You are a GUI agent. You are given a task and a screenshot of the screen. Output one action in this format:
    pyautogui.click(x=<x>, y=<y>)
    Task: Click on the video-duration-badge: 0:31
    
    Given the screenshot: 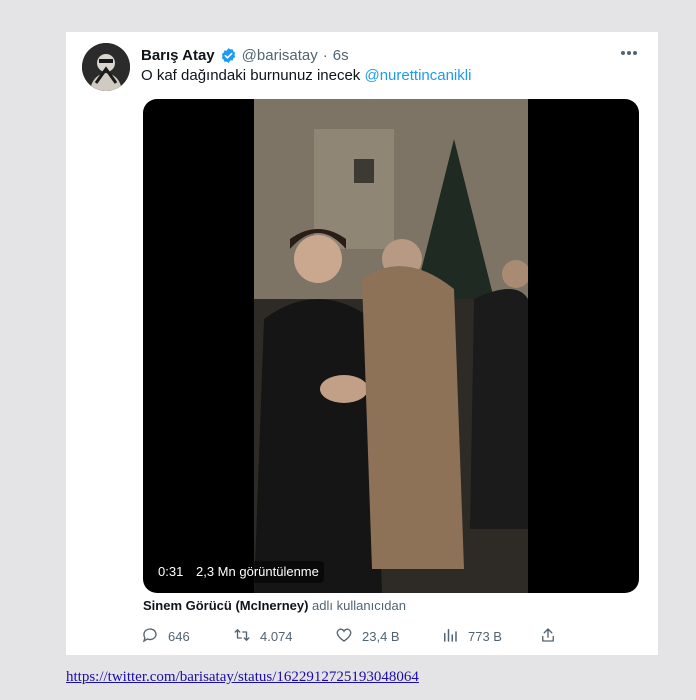 What is the action you would take?
    pyautogui.click(x=171, y=572)
    